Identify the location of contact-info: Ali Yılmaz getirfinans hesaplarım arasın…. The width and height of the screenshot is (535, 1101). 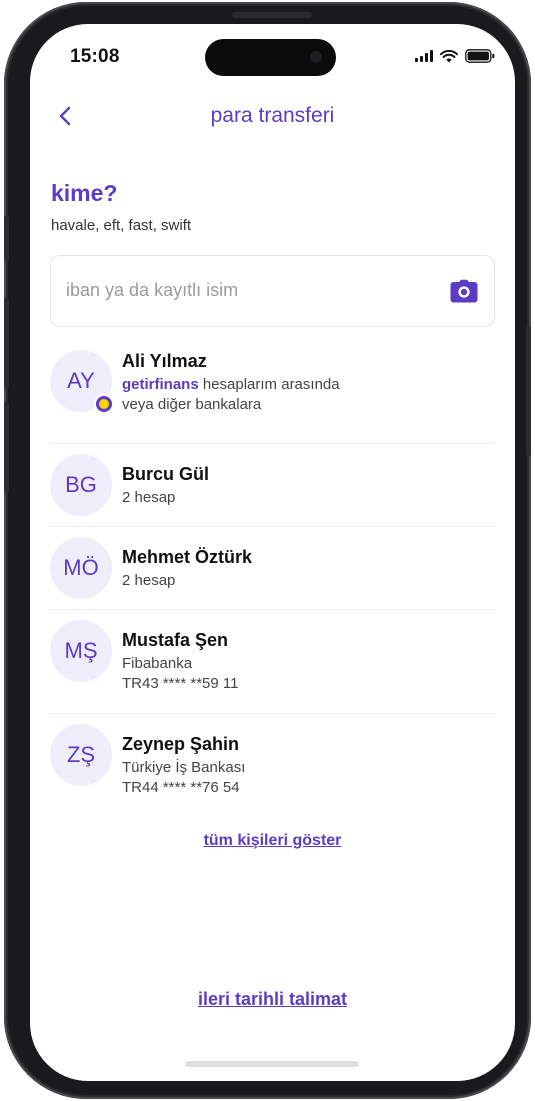
(231, 382).